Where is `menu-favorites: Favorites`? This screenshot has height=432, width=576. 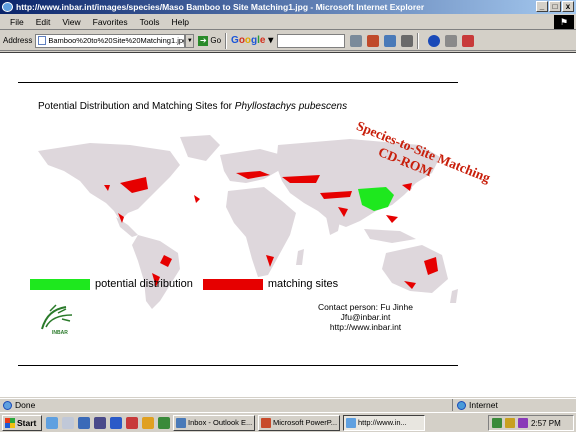
menu-favorites: Favorites is located at coordinates (110, 22).